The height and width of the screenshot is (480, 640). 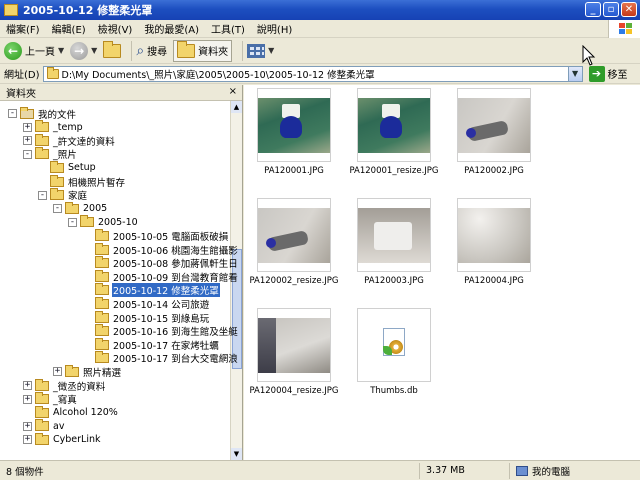 What do you see at coordinates (494, 242) in the screenshot?
I see `file-thumbnail: PA120004.JPG` at bounding box center [494, 242].